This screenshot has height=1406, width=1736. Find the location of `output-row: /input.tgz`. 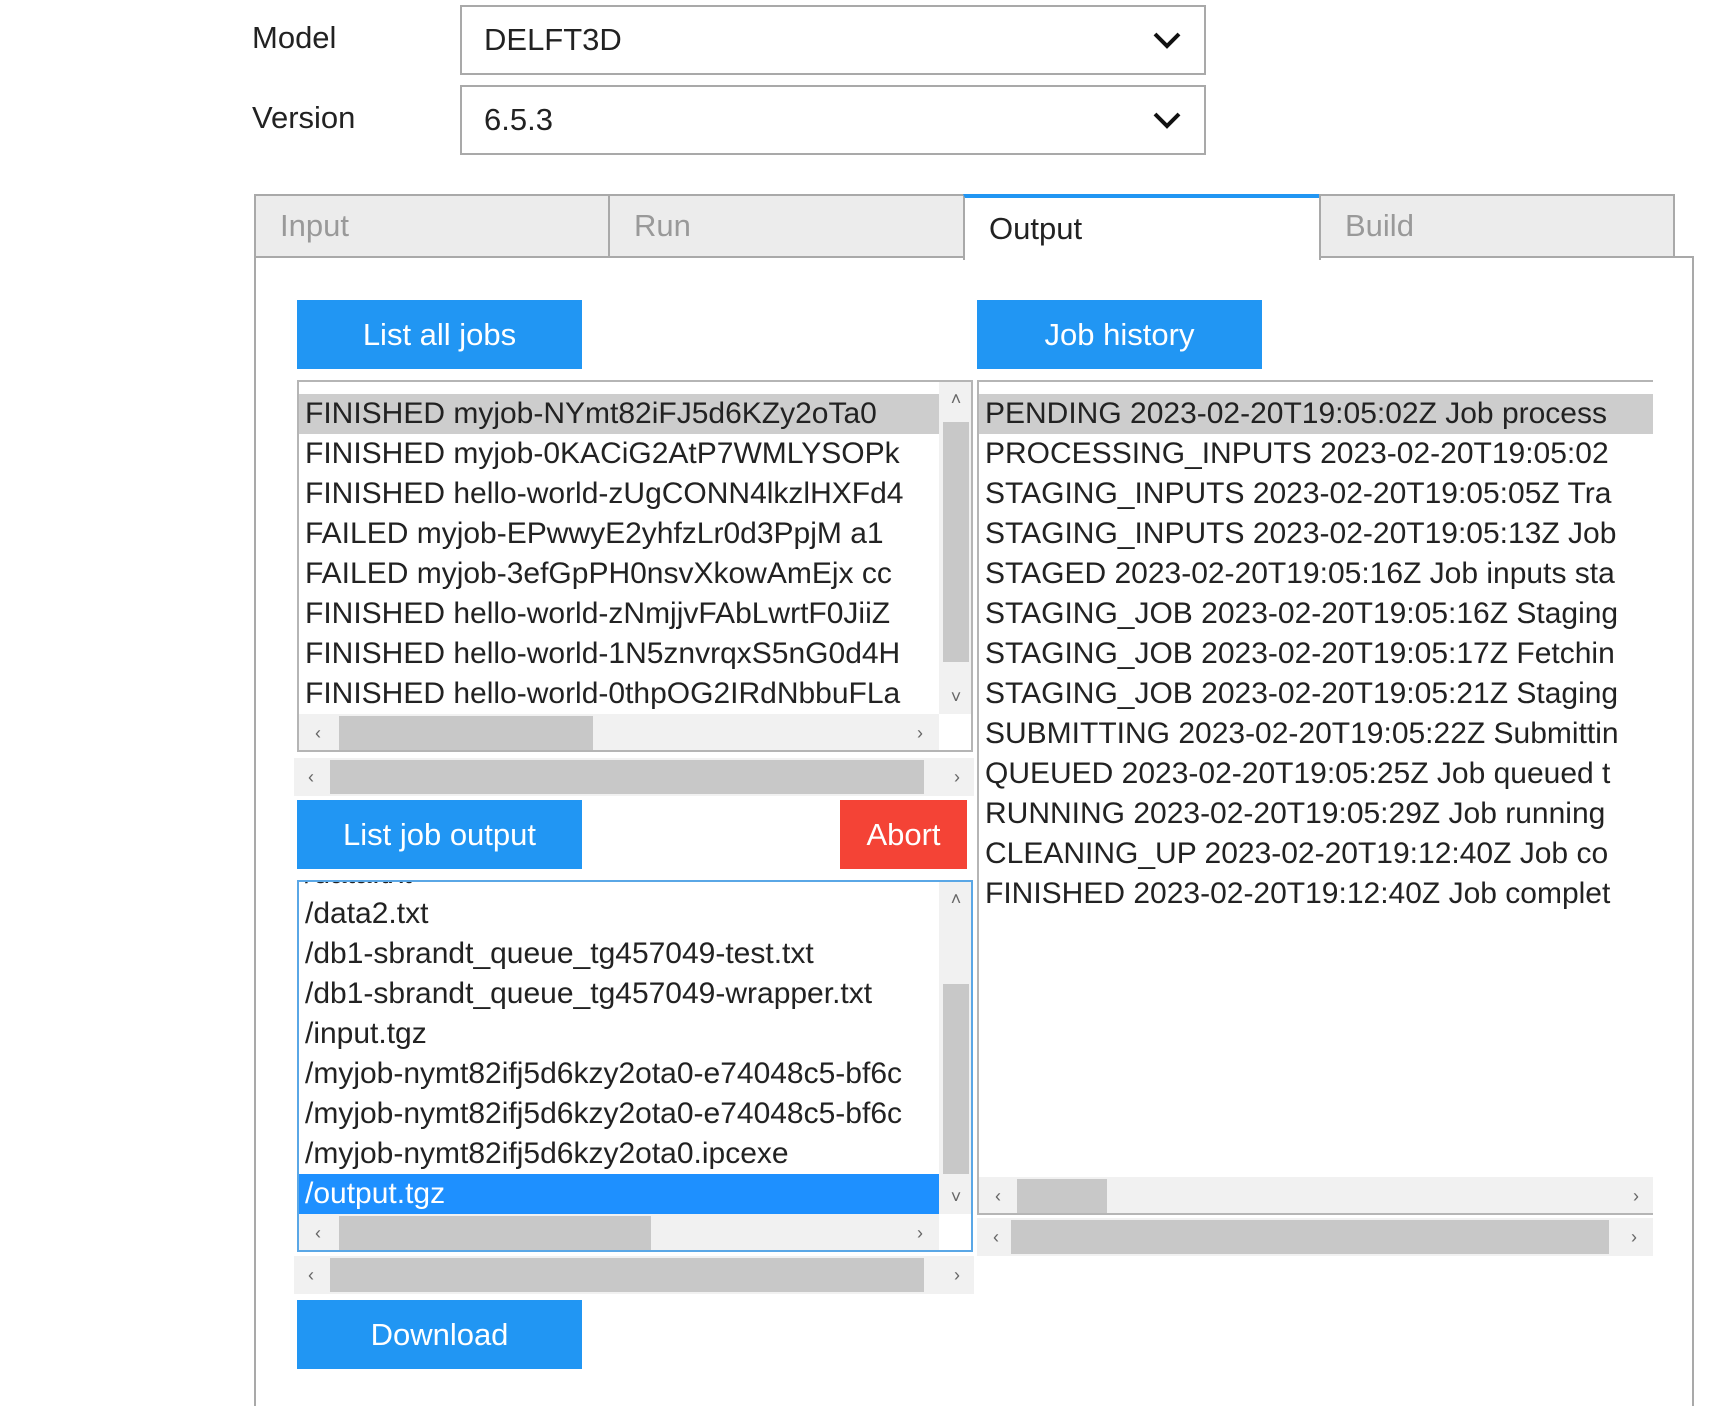

output-row: /input.tgz is located at coordinates (619, 1034).